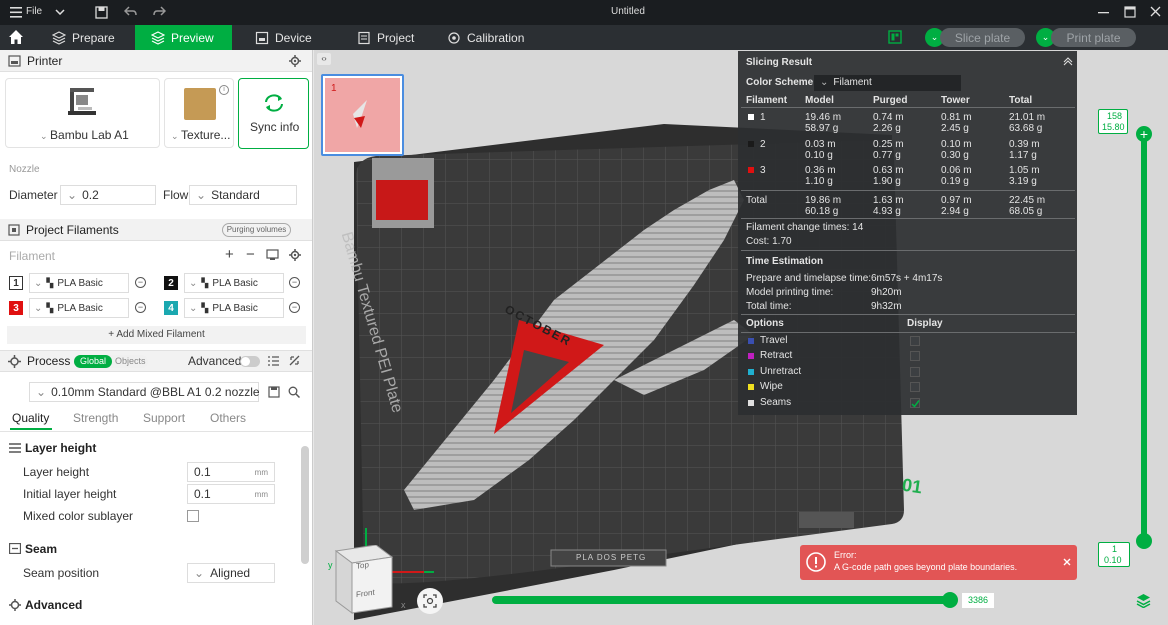 This screenshot has height=625, width=1168. What do you see at coordinates (776, 355) in the screenshot?
I see `option-retract: Retract` at bounding box center [776, 355].